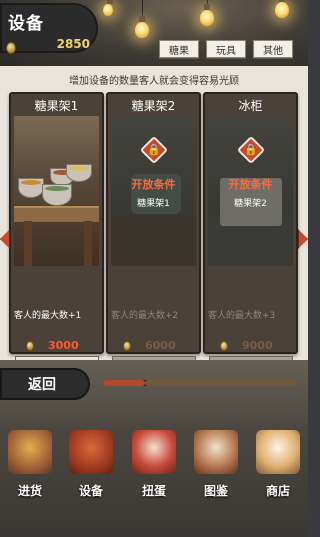 The width and height of the screenshot is (320, 537). Describe the element at coordinates (153, 106) in the screenshot. I see `card-title: 糖果架2` at that location.